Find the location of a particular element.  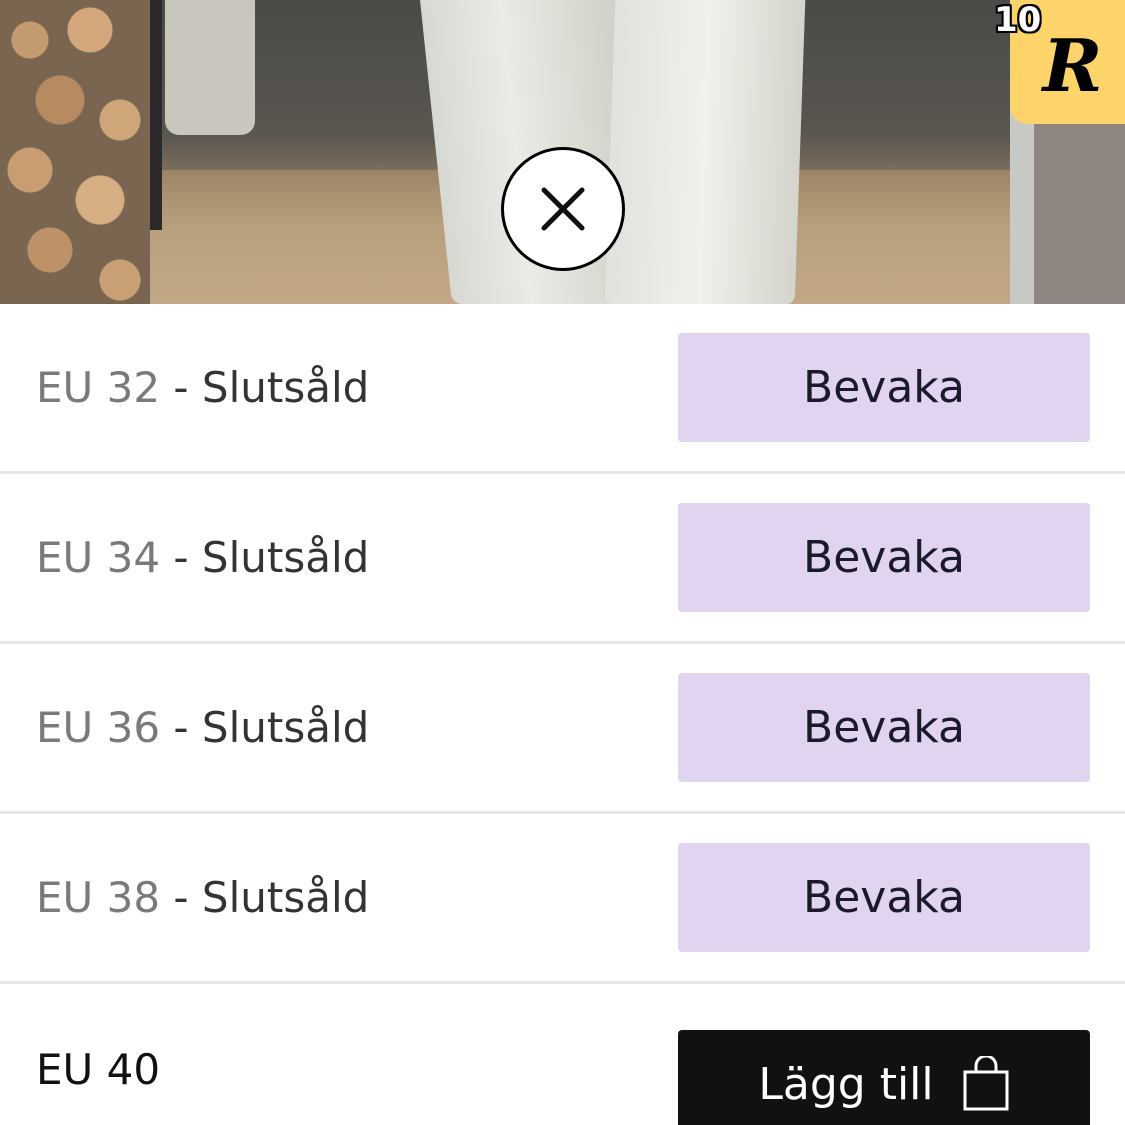

size-label: EU 34 - Slutsåld is located at coordinates (202, 557).